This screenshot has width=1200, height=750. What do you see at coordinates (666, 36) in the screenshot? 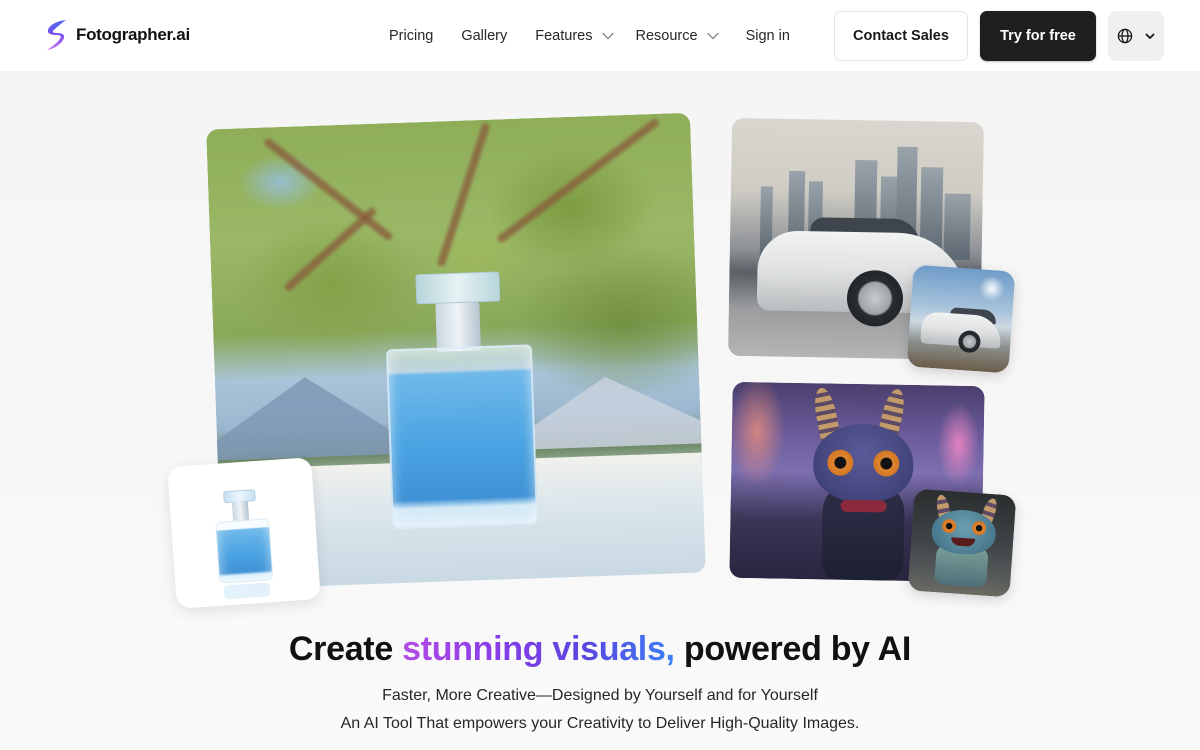
I see `nav-resource-label: Resource` at bounding box center [666, 36].